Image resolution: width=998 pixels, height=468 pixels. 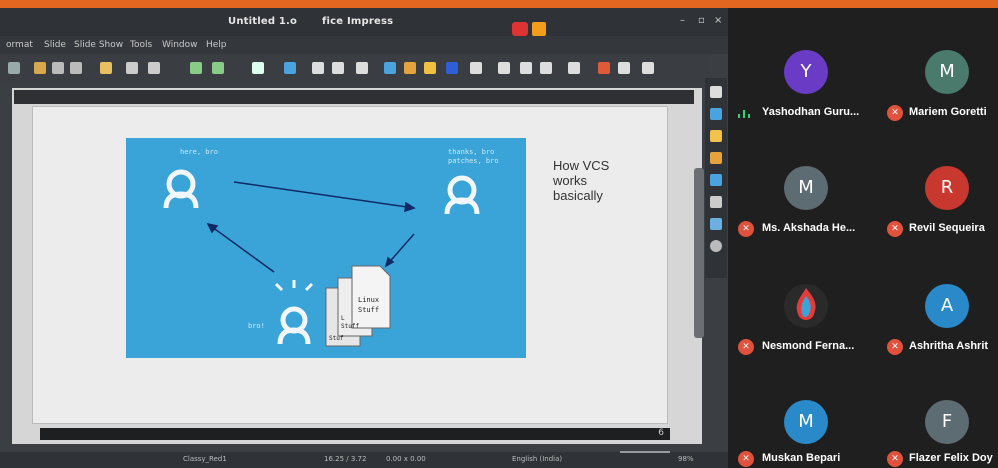 What do you see at coordinates (948, 112) in the screenshot?
I see `participant-name: Mariem Goretti` at bounding box center [948, 112].